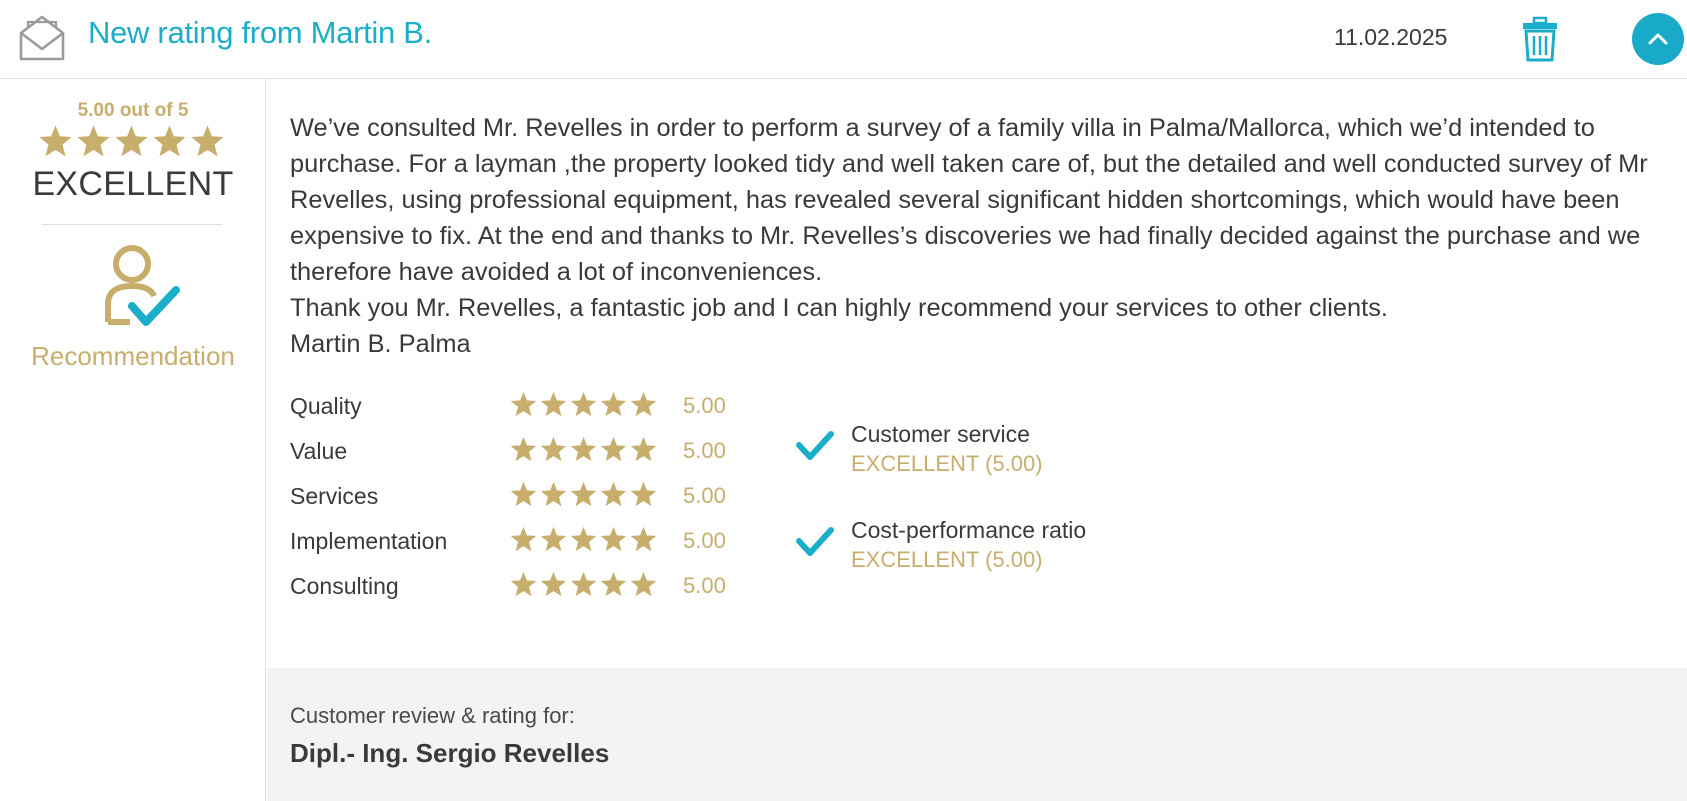 This screenshot has width=1687, height=801. Describe the element at coordinates (143, 288) in the screenshot. I see `recommendation-user-check-icon` at that location.